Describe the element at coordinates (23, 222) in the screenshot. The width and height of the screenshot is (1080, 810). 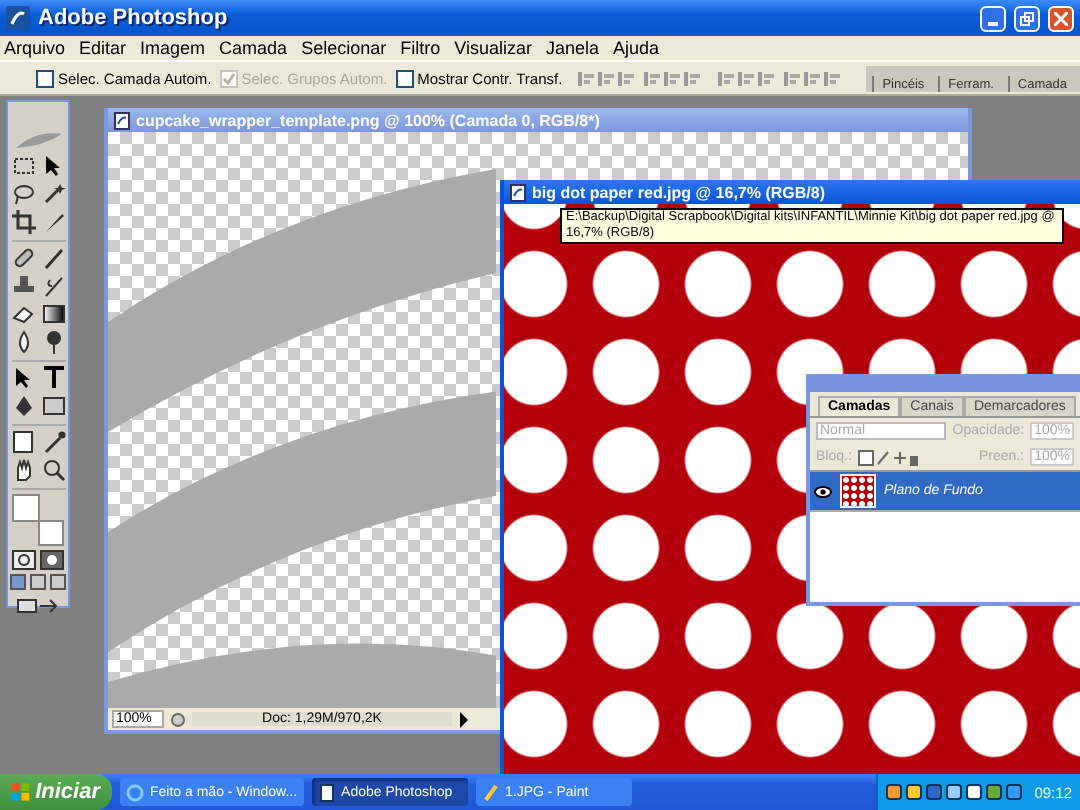
I see `crop-icon` at that location.